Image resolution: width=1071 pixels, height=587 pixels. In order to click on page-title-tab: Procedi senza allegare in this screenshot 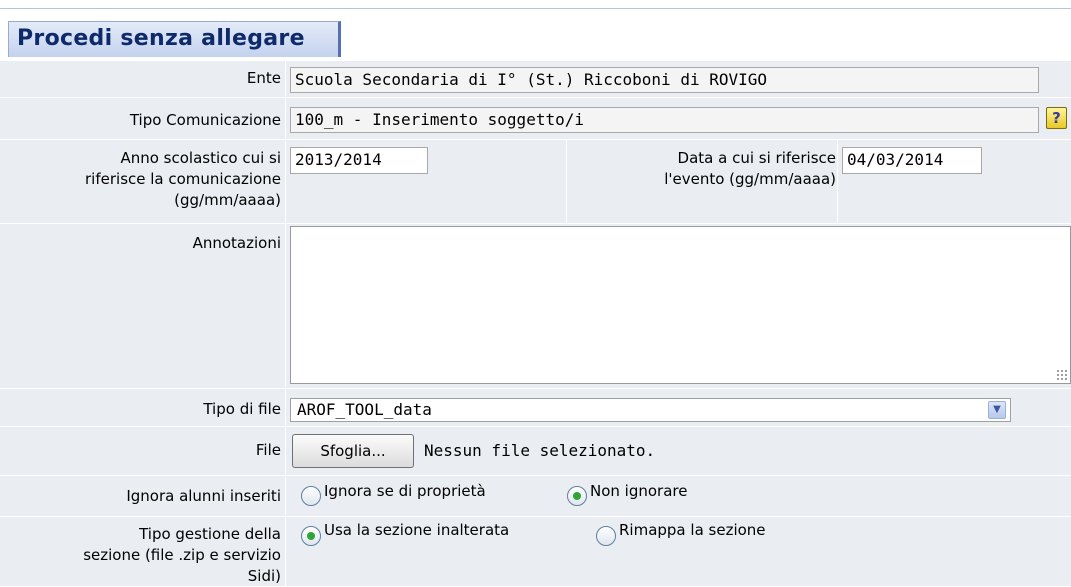, I will do `click(174, 39)`.